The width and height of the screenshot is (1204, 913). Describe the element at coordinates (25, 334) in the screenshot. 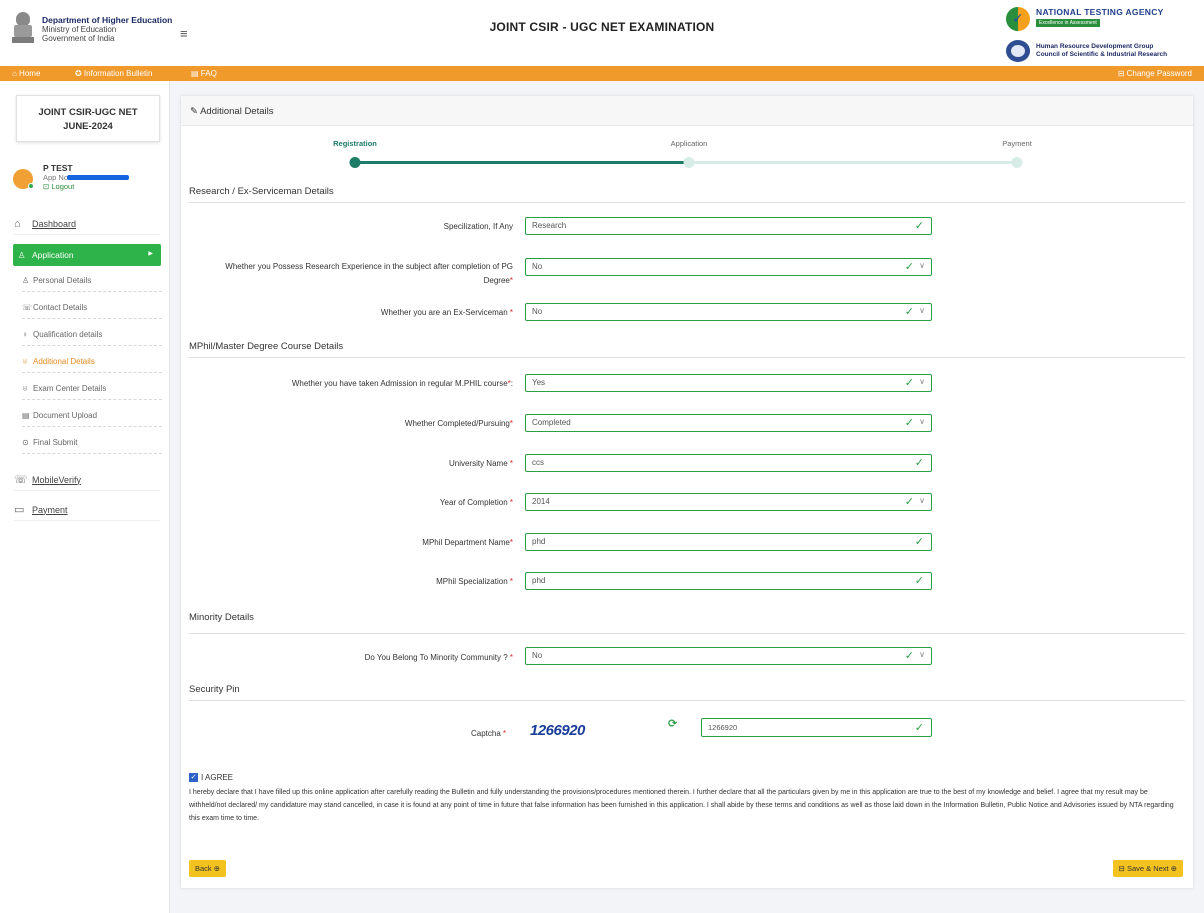

I see `award-icon: ♀` at that location.